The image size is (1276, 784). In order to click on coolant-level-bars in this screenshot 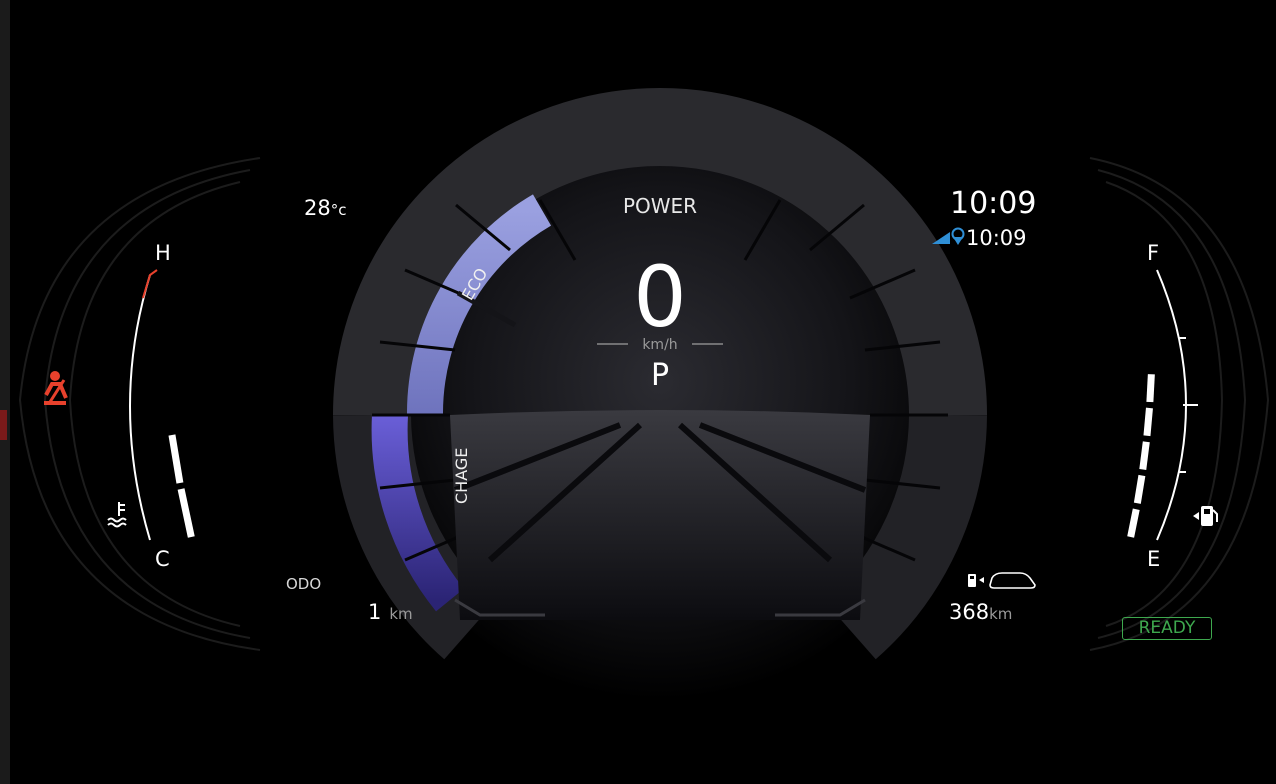, I will do `click(177, 405)`.